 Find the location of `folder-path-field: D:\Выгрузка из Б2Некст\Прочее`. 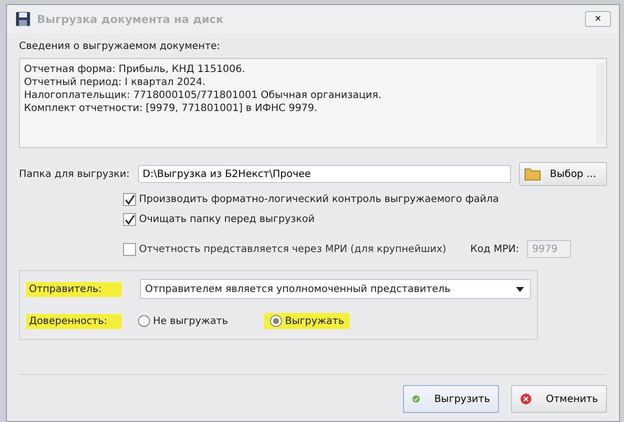

folder-path-field: D:\Выгрузка из Б2Некст\Прочее is located at coordinates (324, 174).